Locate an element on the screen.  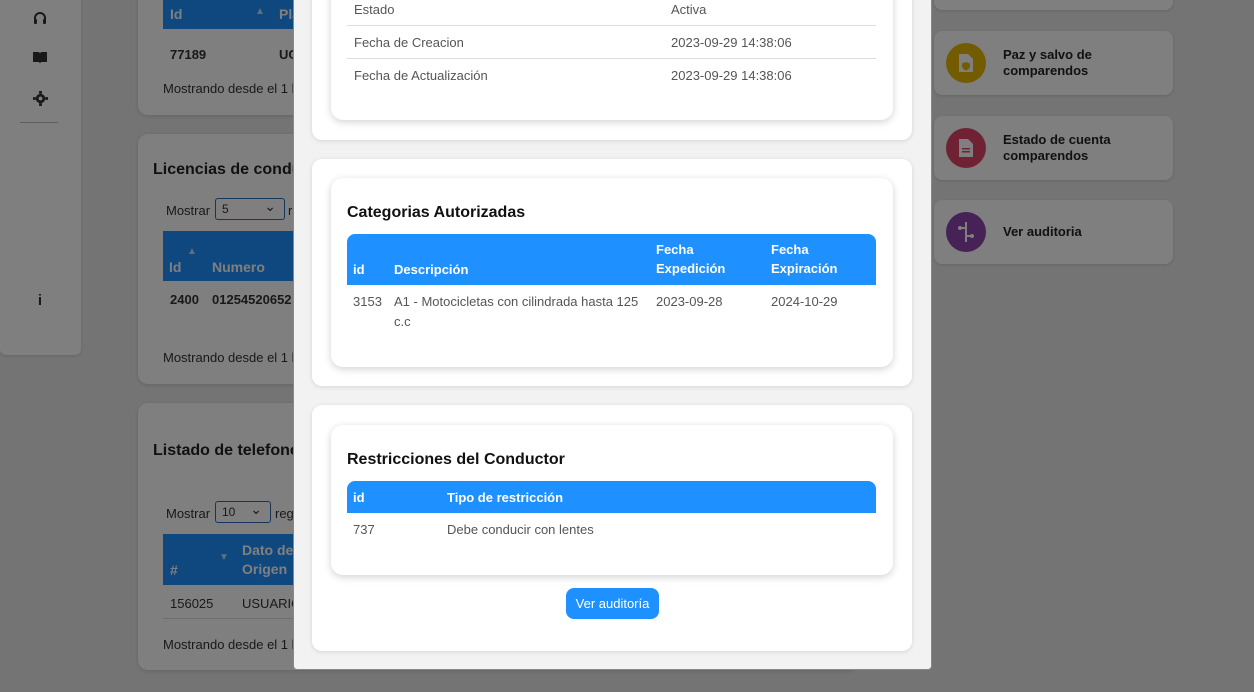
restricciones-table-header: id Tipo de restricción is located at coordinates (611, 497).